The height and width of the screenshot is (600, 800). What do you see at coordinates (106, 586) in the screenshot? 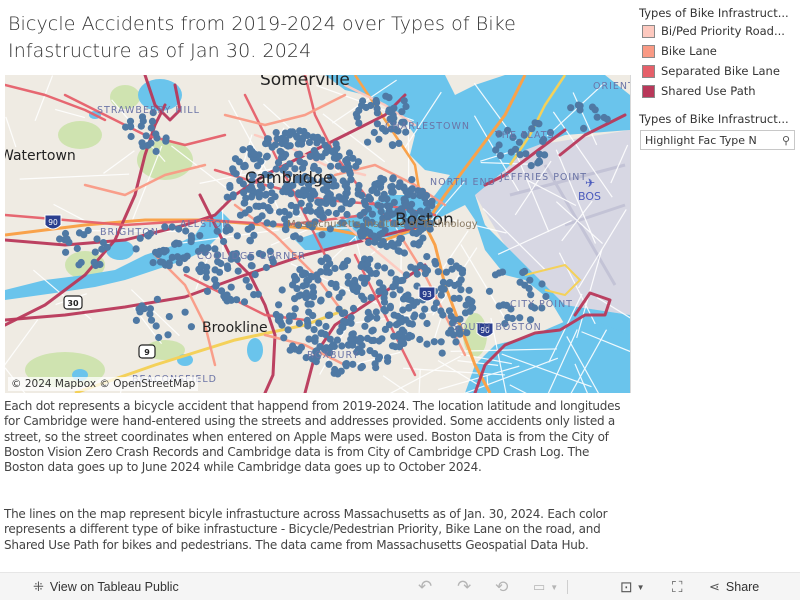
I see `view-on-tableau-public-link: ⁜ View on Tableau Public` at bounding box center [106, 586].